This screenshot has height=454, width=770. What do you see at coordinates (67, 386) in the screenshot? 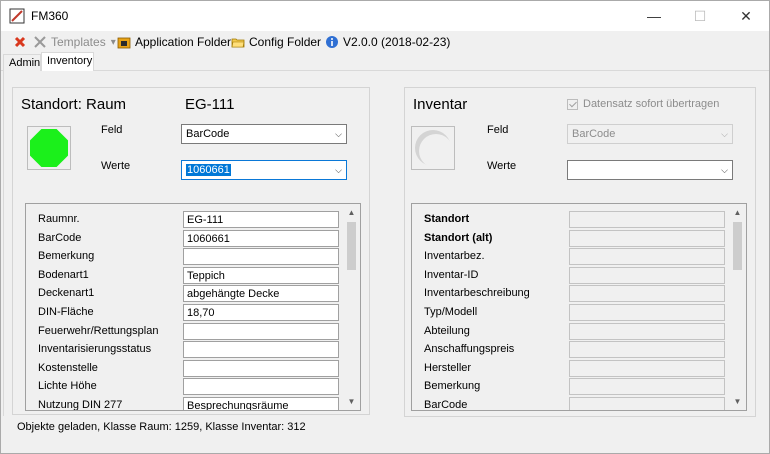
I see `property-label: Lichte Höhe` at bounding box center [67, 386].